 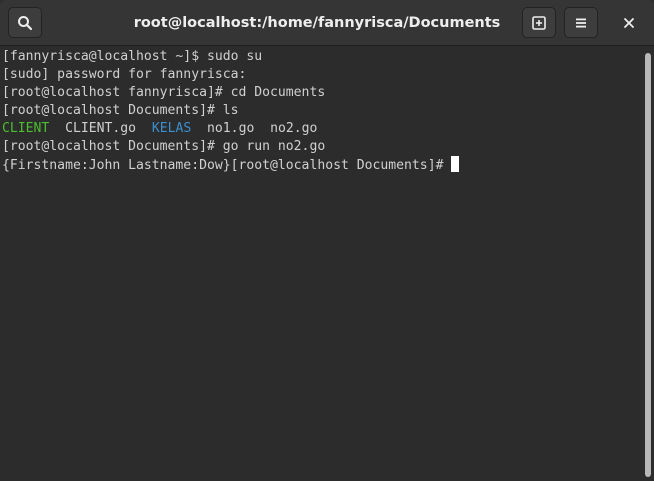 I want to click on terminal-line: [root@localhost Documents]# ls, so click(x=120, y=110).